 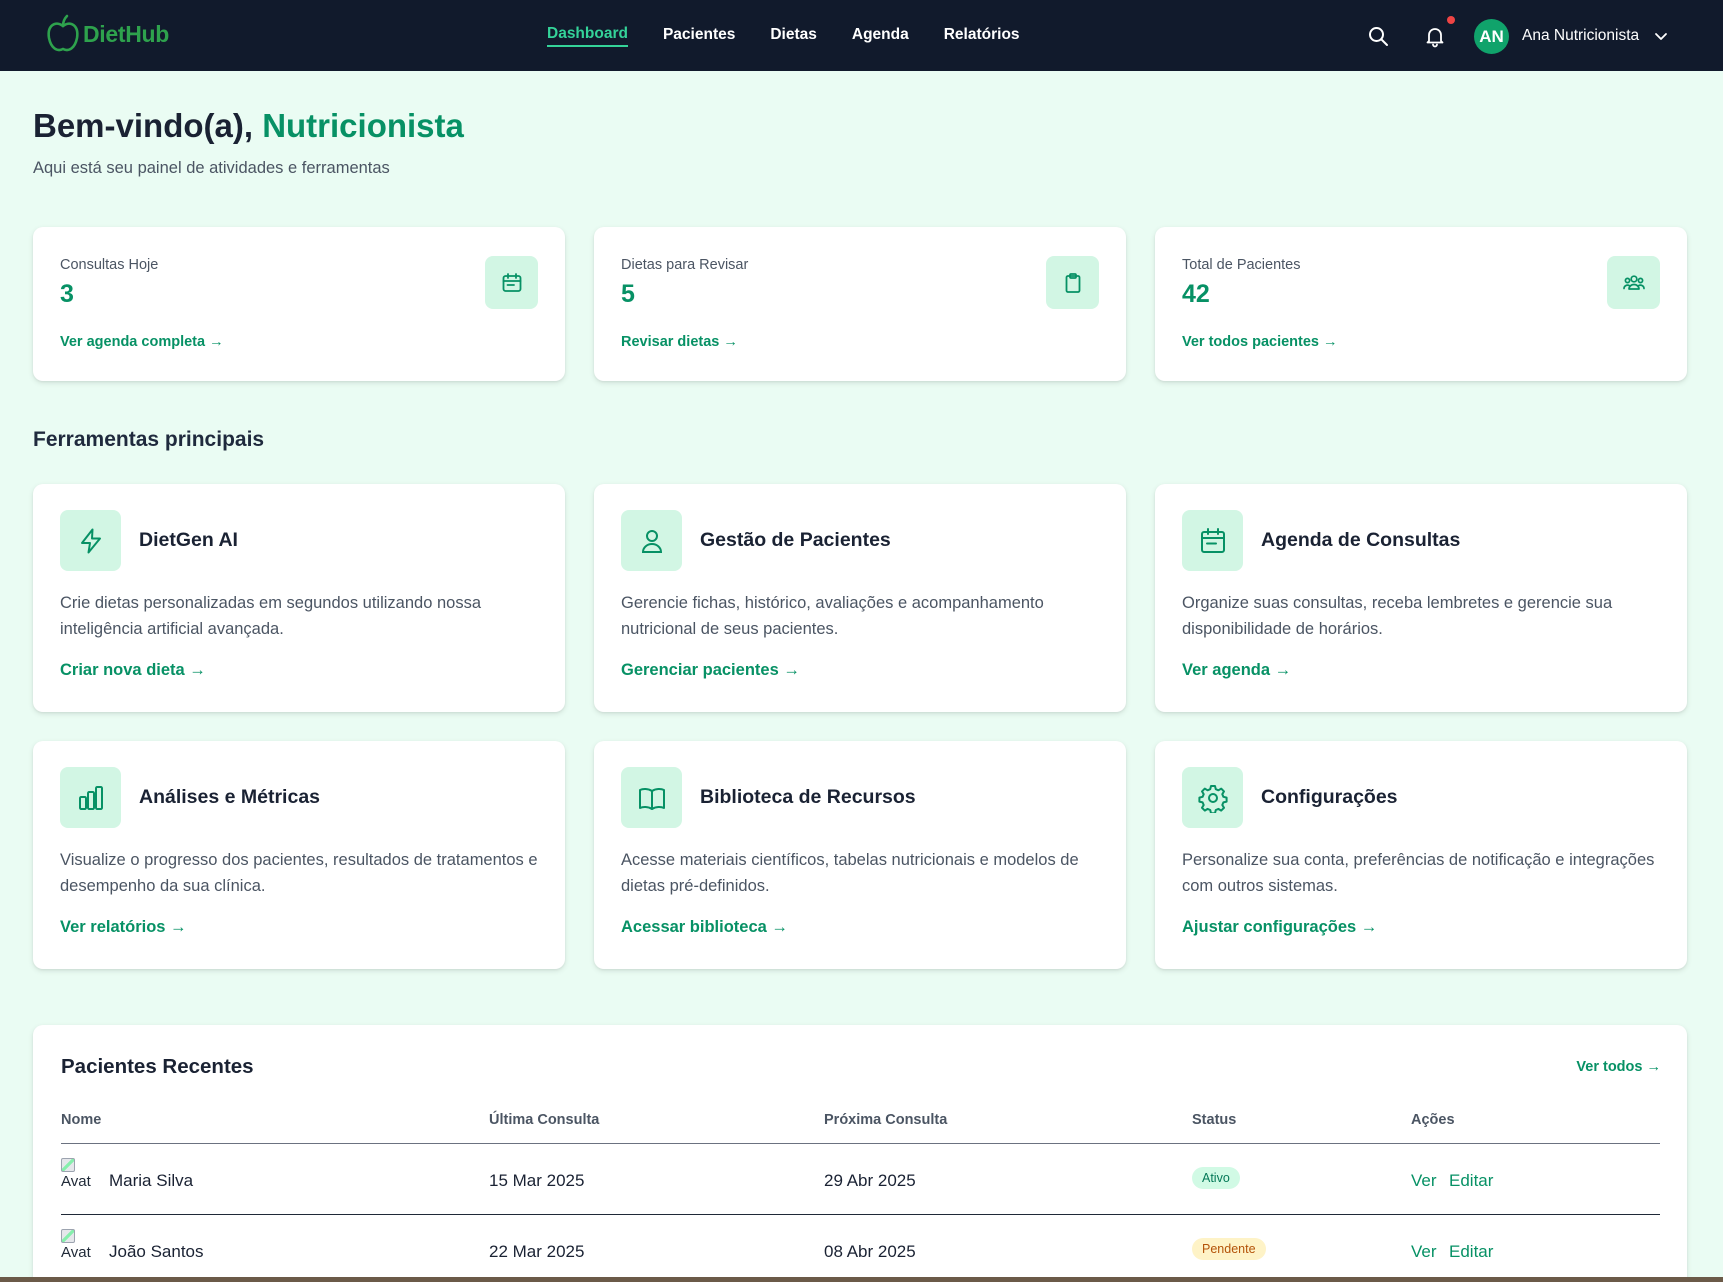 What do you see at coordinates (795, 540) in the screenshot?
I see `tool-title: Gestão de Pacientes` at bounding box center [795, 540].